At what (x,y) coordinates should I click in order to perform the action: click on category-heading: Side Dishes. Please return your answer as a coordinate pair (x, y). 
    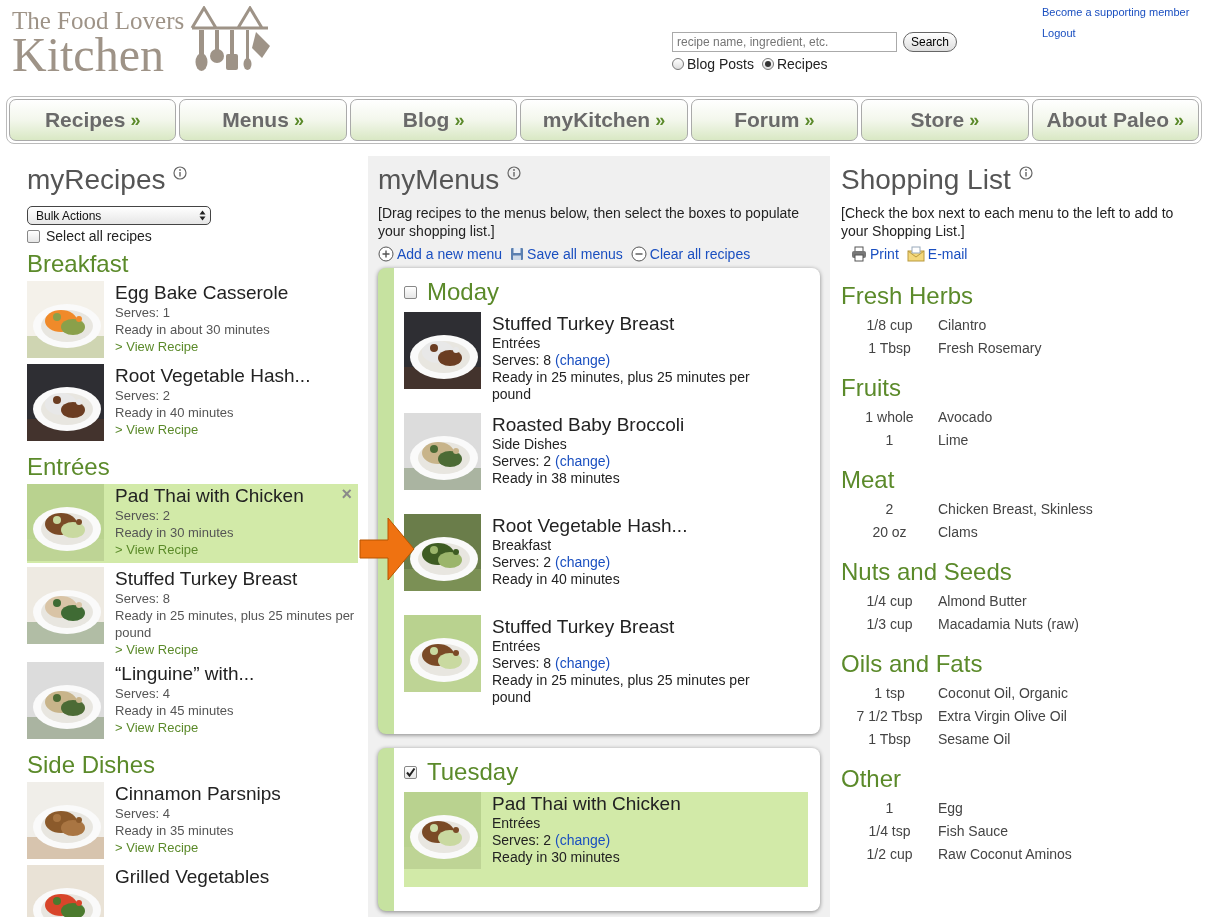
    Looking at the image, I should click on (92, 765).